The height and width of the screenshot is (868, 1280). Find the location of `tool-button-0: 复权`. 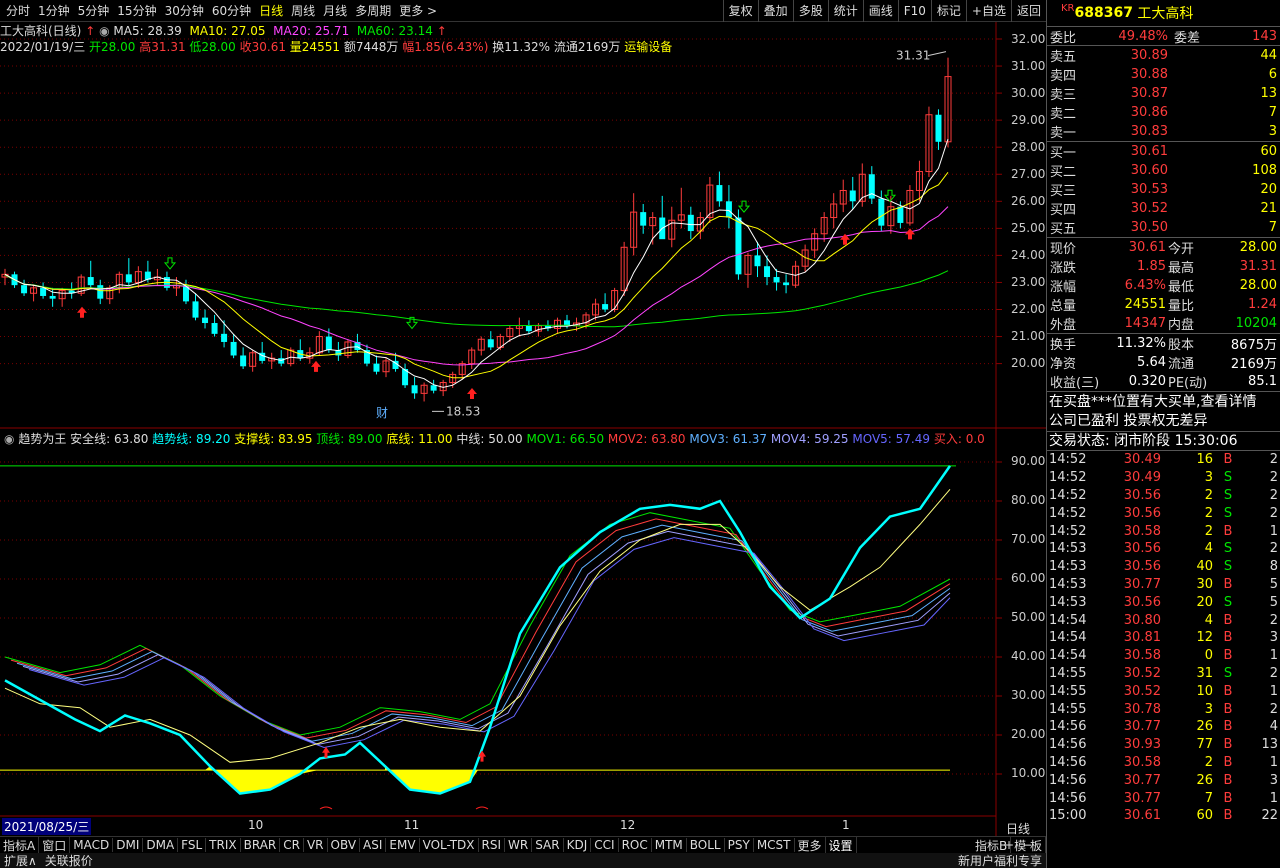

tool-button-0: 复权 is located at coordinates (740, 11).